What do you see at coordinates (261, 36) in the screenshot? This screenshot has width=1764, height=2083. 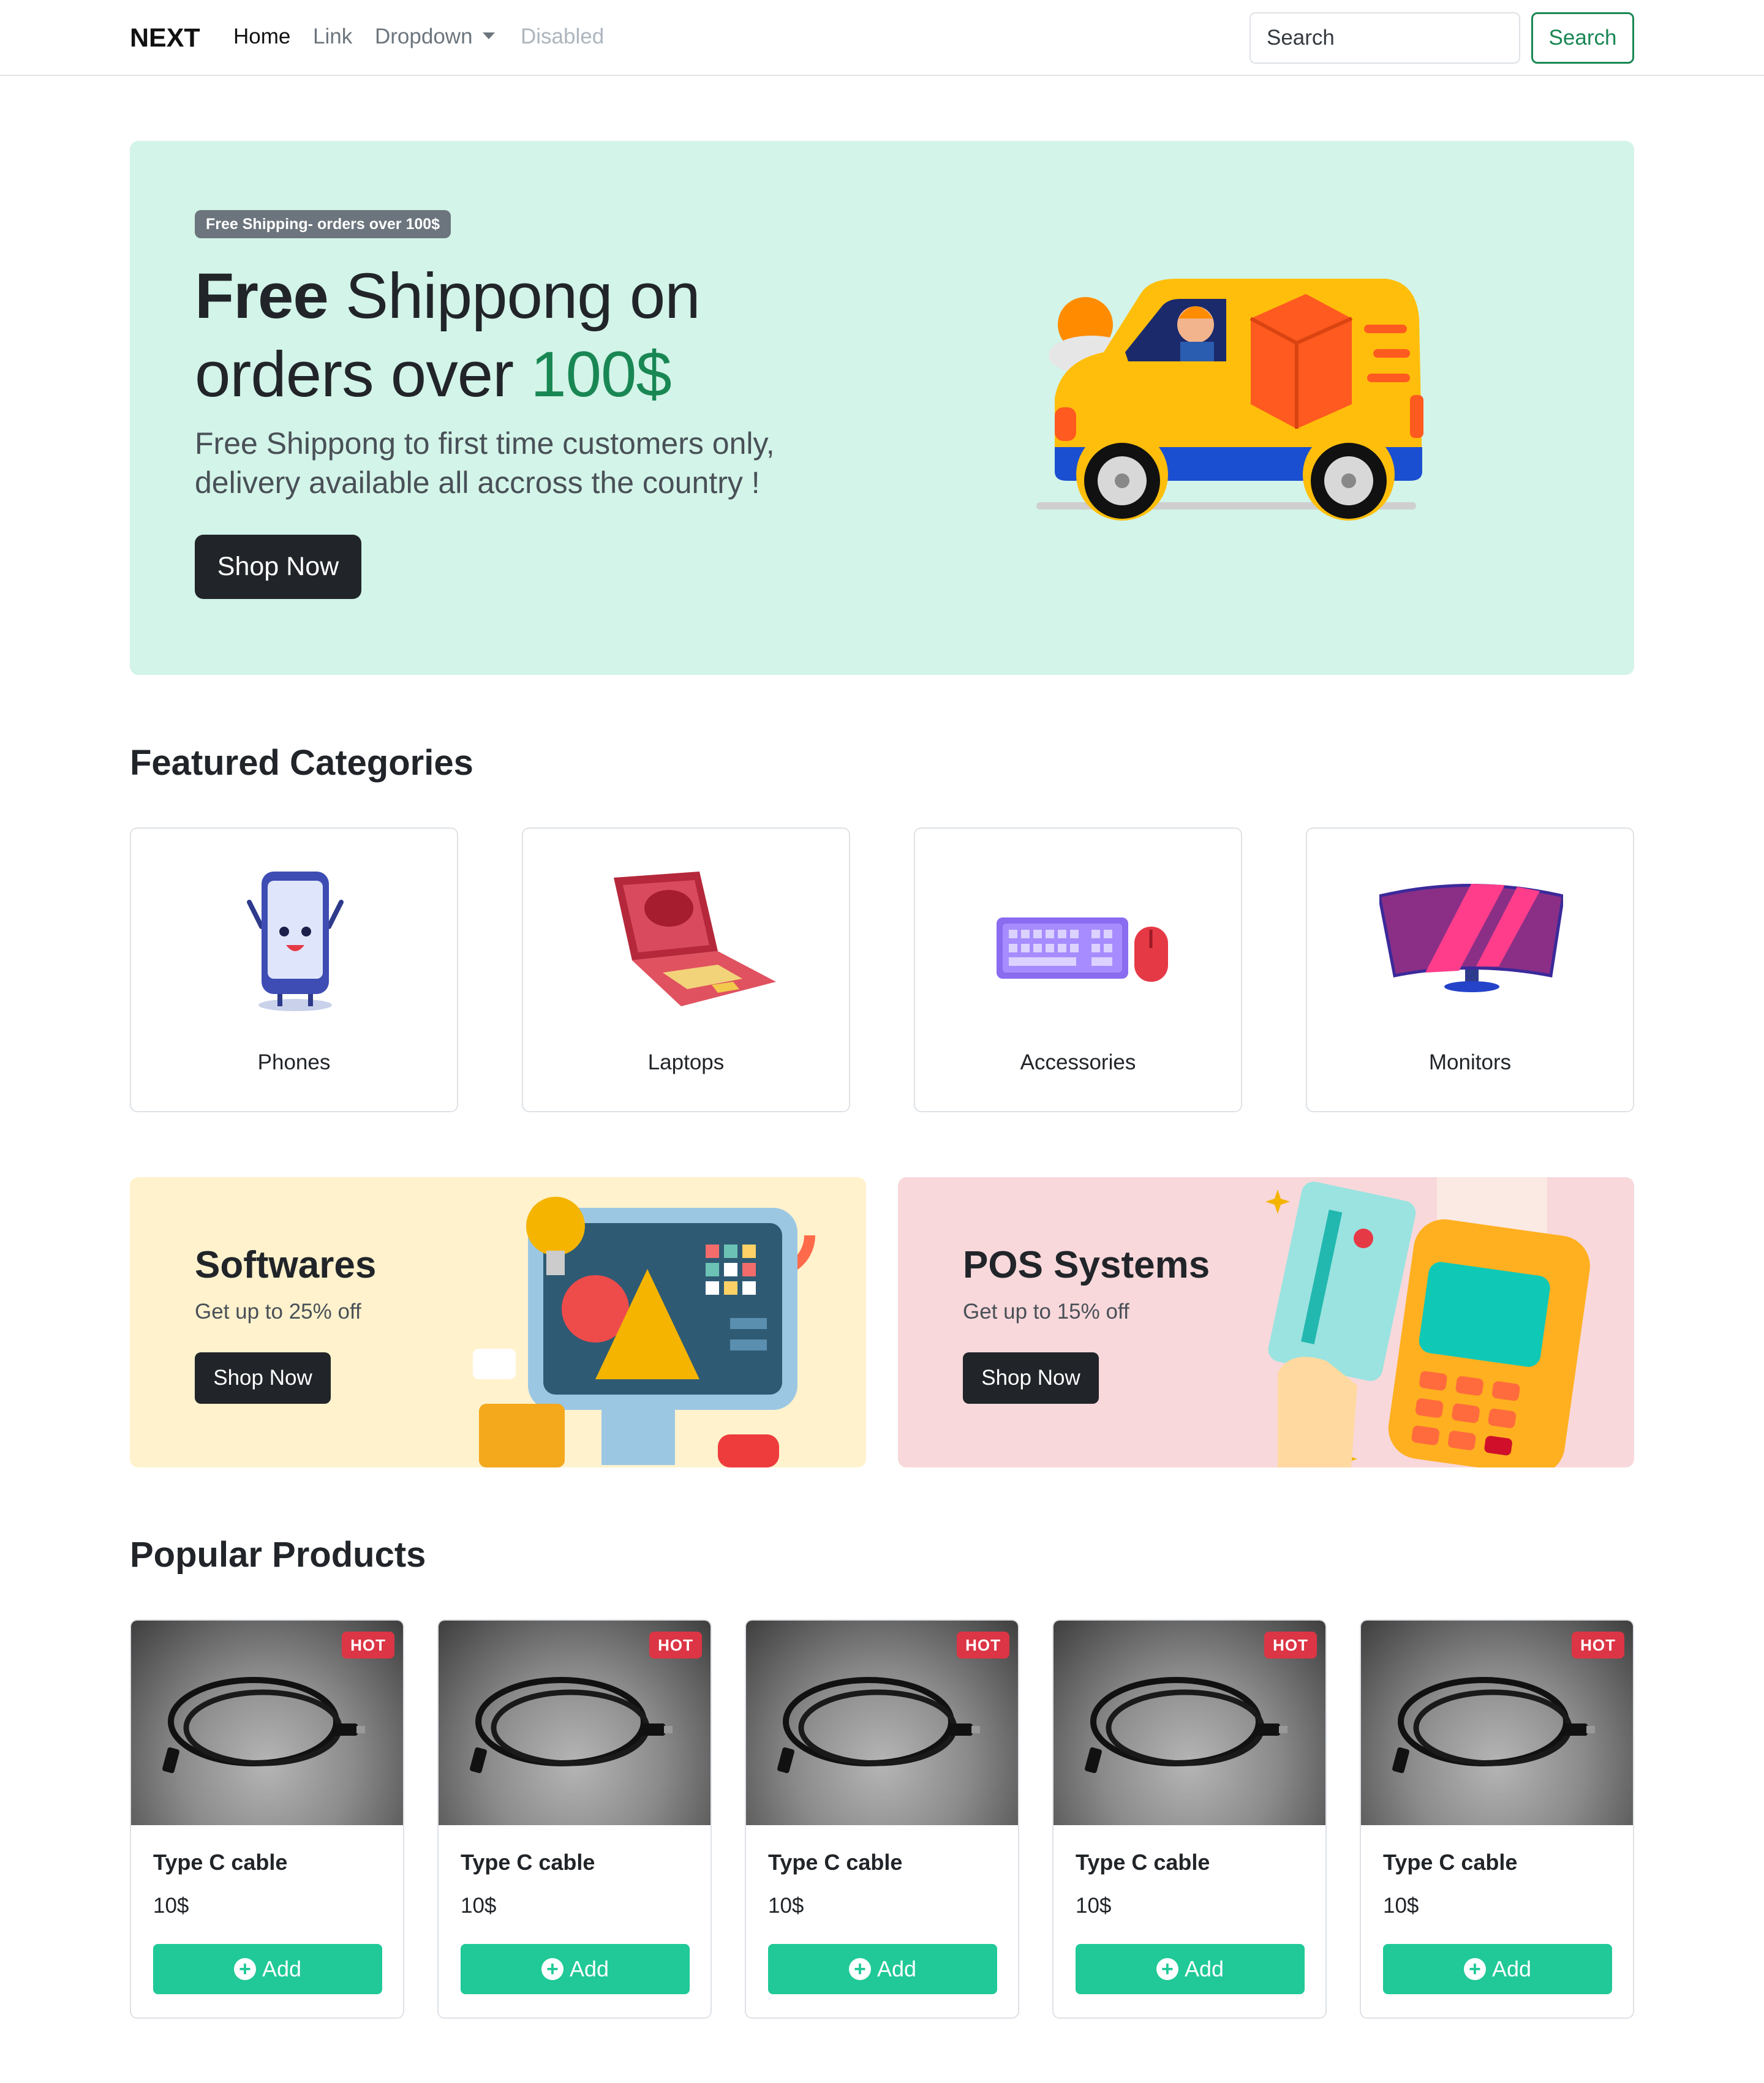 I see `nav-link-home: Home` at bounding box center [261, 36].